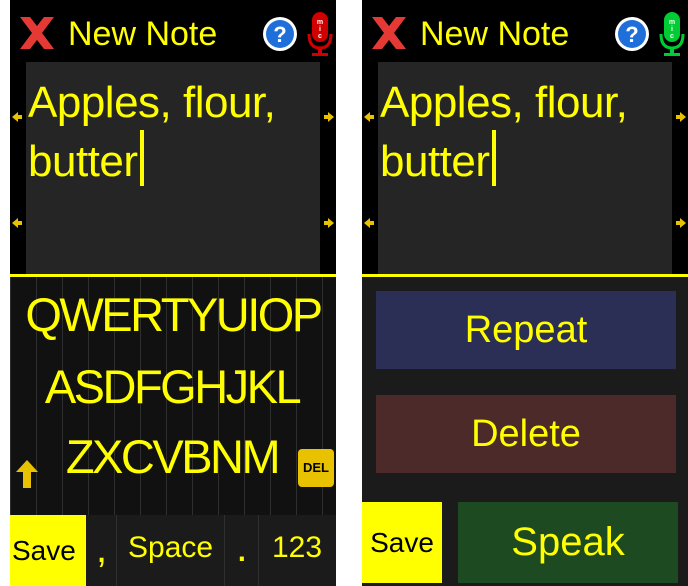  What do you see at coordinates (173, 315) in the screenshot?
I see `keyboard-row-1: QWERTYUIOP` at bounding box center [173, 315].